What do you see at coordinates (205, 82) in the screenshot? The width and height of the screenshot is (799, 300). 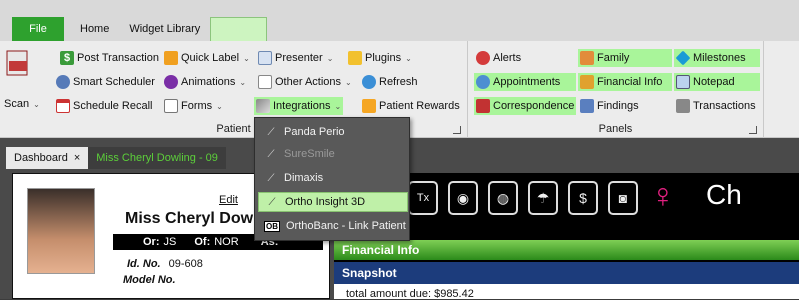 I see `animations-button: Animations ⌄` at bounding box center [205, 82].